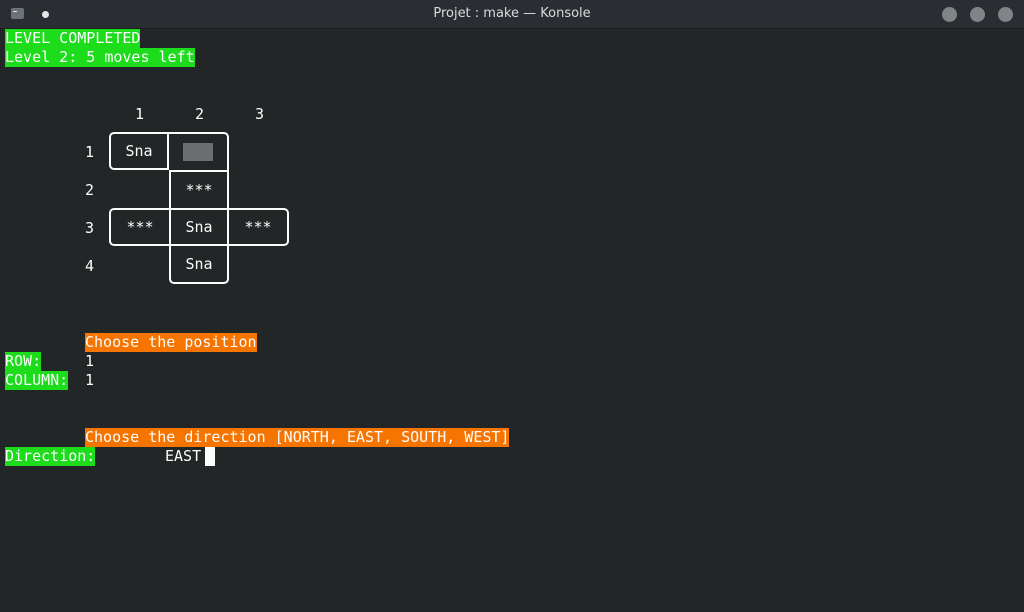 Image resolution: width=1024 pixels, height=612 pixels. Describe the element at coordinates (90, 152) in the screenshot. I see `row-header-1: 1` at that location.